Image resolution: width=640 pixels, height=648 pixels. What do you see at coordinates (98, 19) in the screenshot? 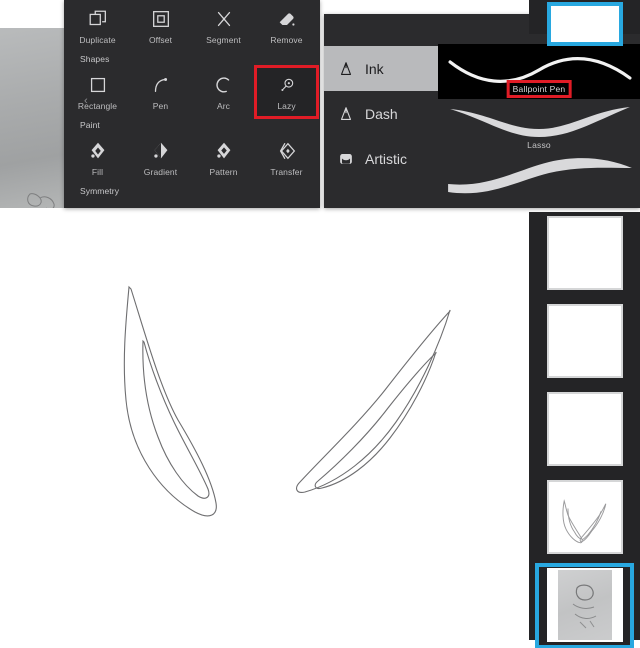
I see `duplicate-icon` at bounding box center [98, 19].